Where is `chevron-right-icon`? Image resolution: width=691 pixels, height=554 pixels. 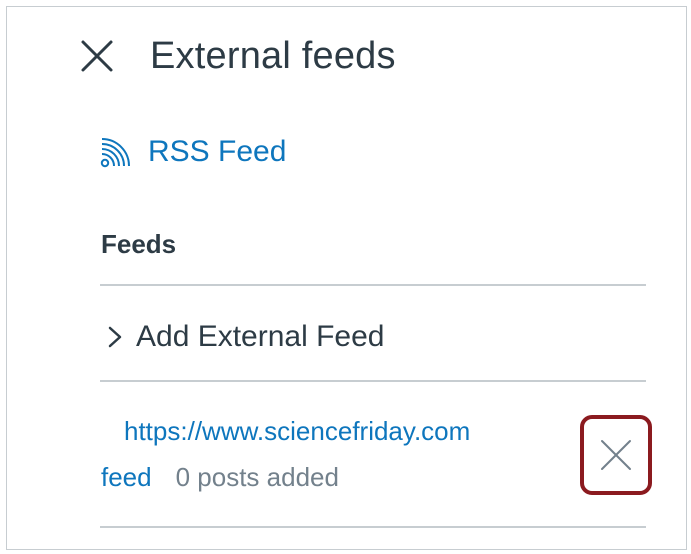
chevron-right-icon is located at coordinates (115, 337).